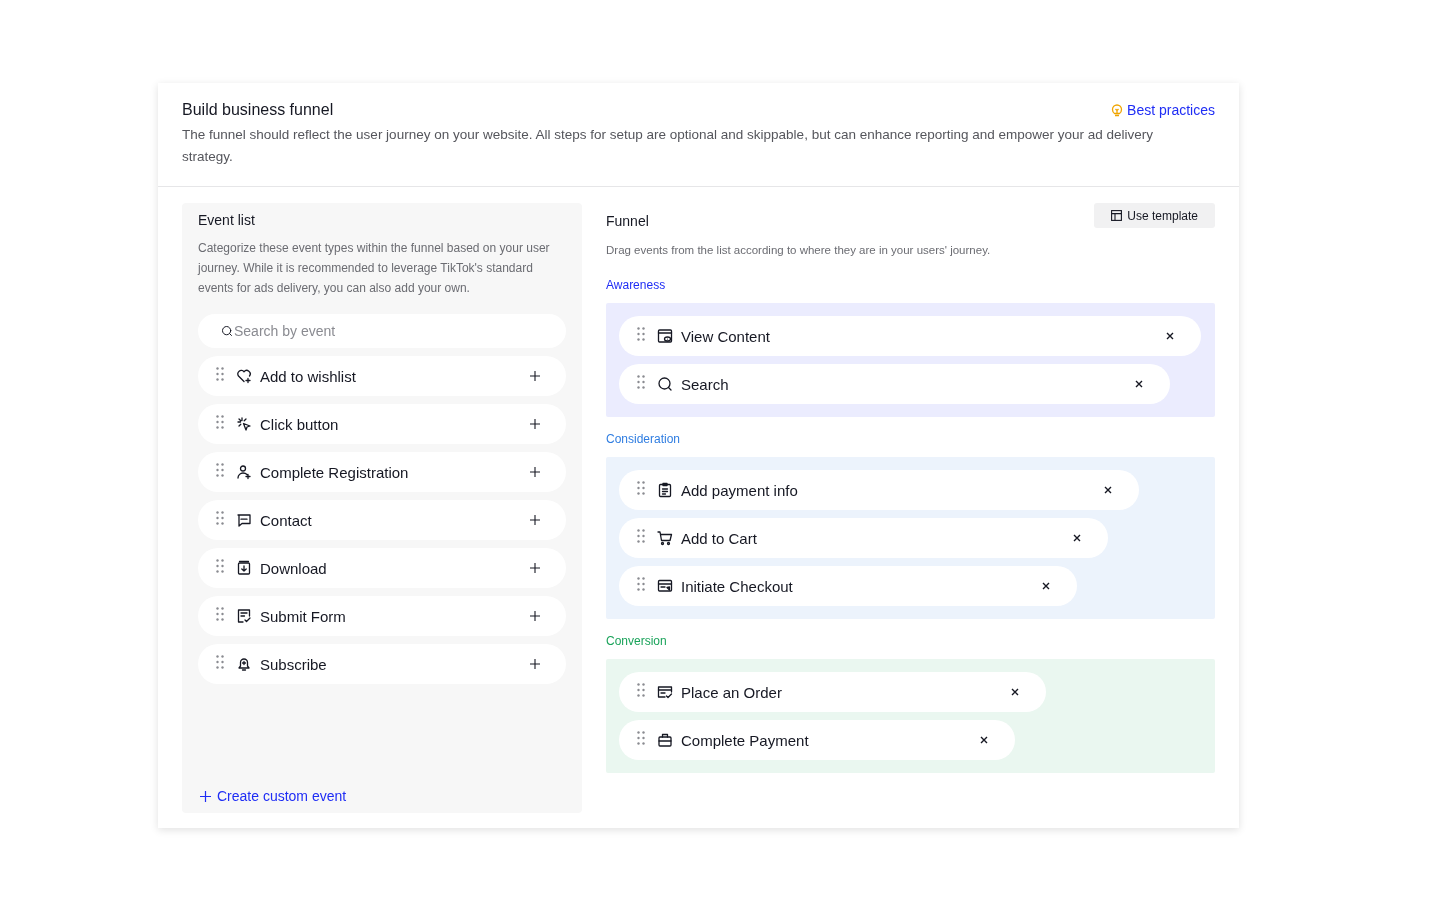 The image size is (1440, 912). I want to click on event-item: Contact, so click(382, 520).